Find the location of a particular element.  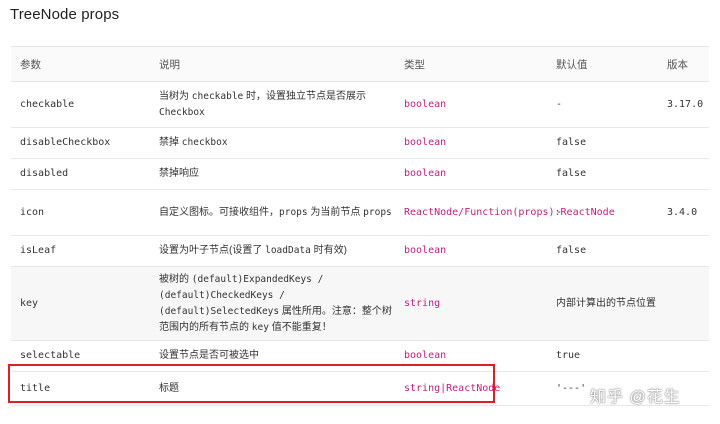

desc-code: key is located at coordinates (260, 327).